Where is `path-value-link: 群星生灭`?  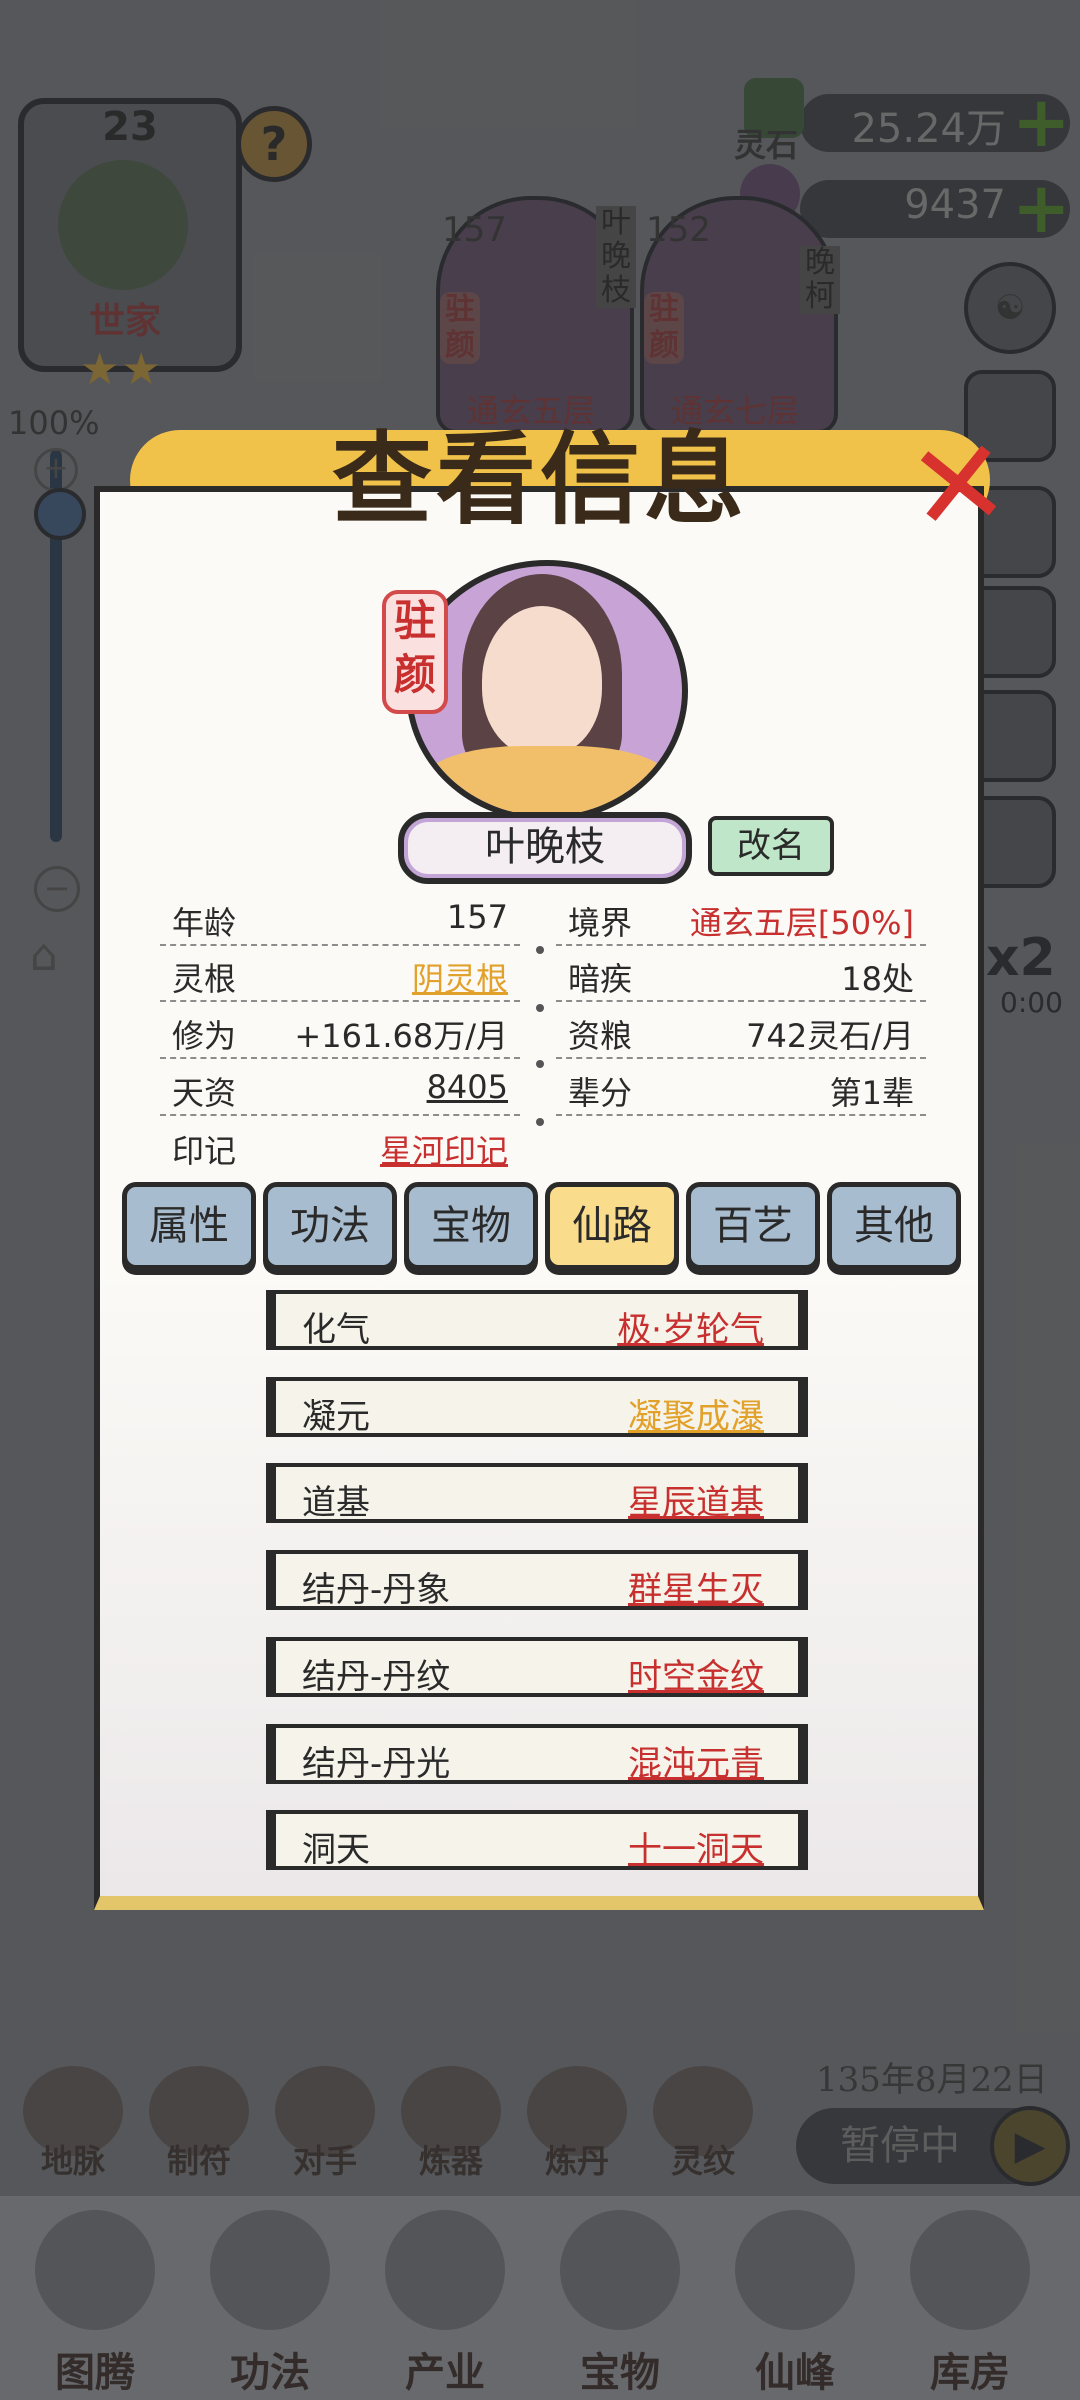 path-value-link: 群星生灭 is located at coordinates (696, 1586).